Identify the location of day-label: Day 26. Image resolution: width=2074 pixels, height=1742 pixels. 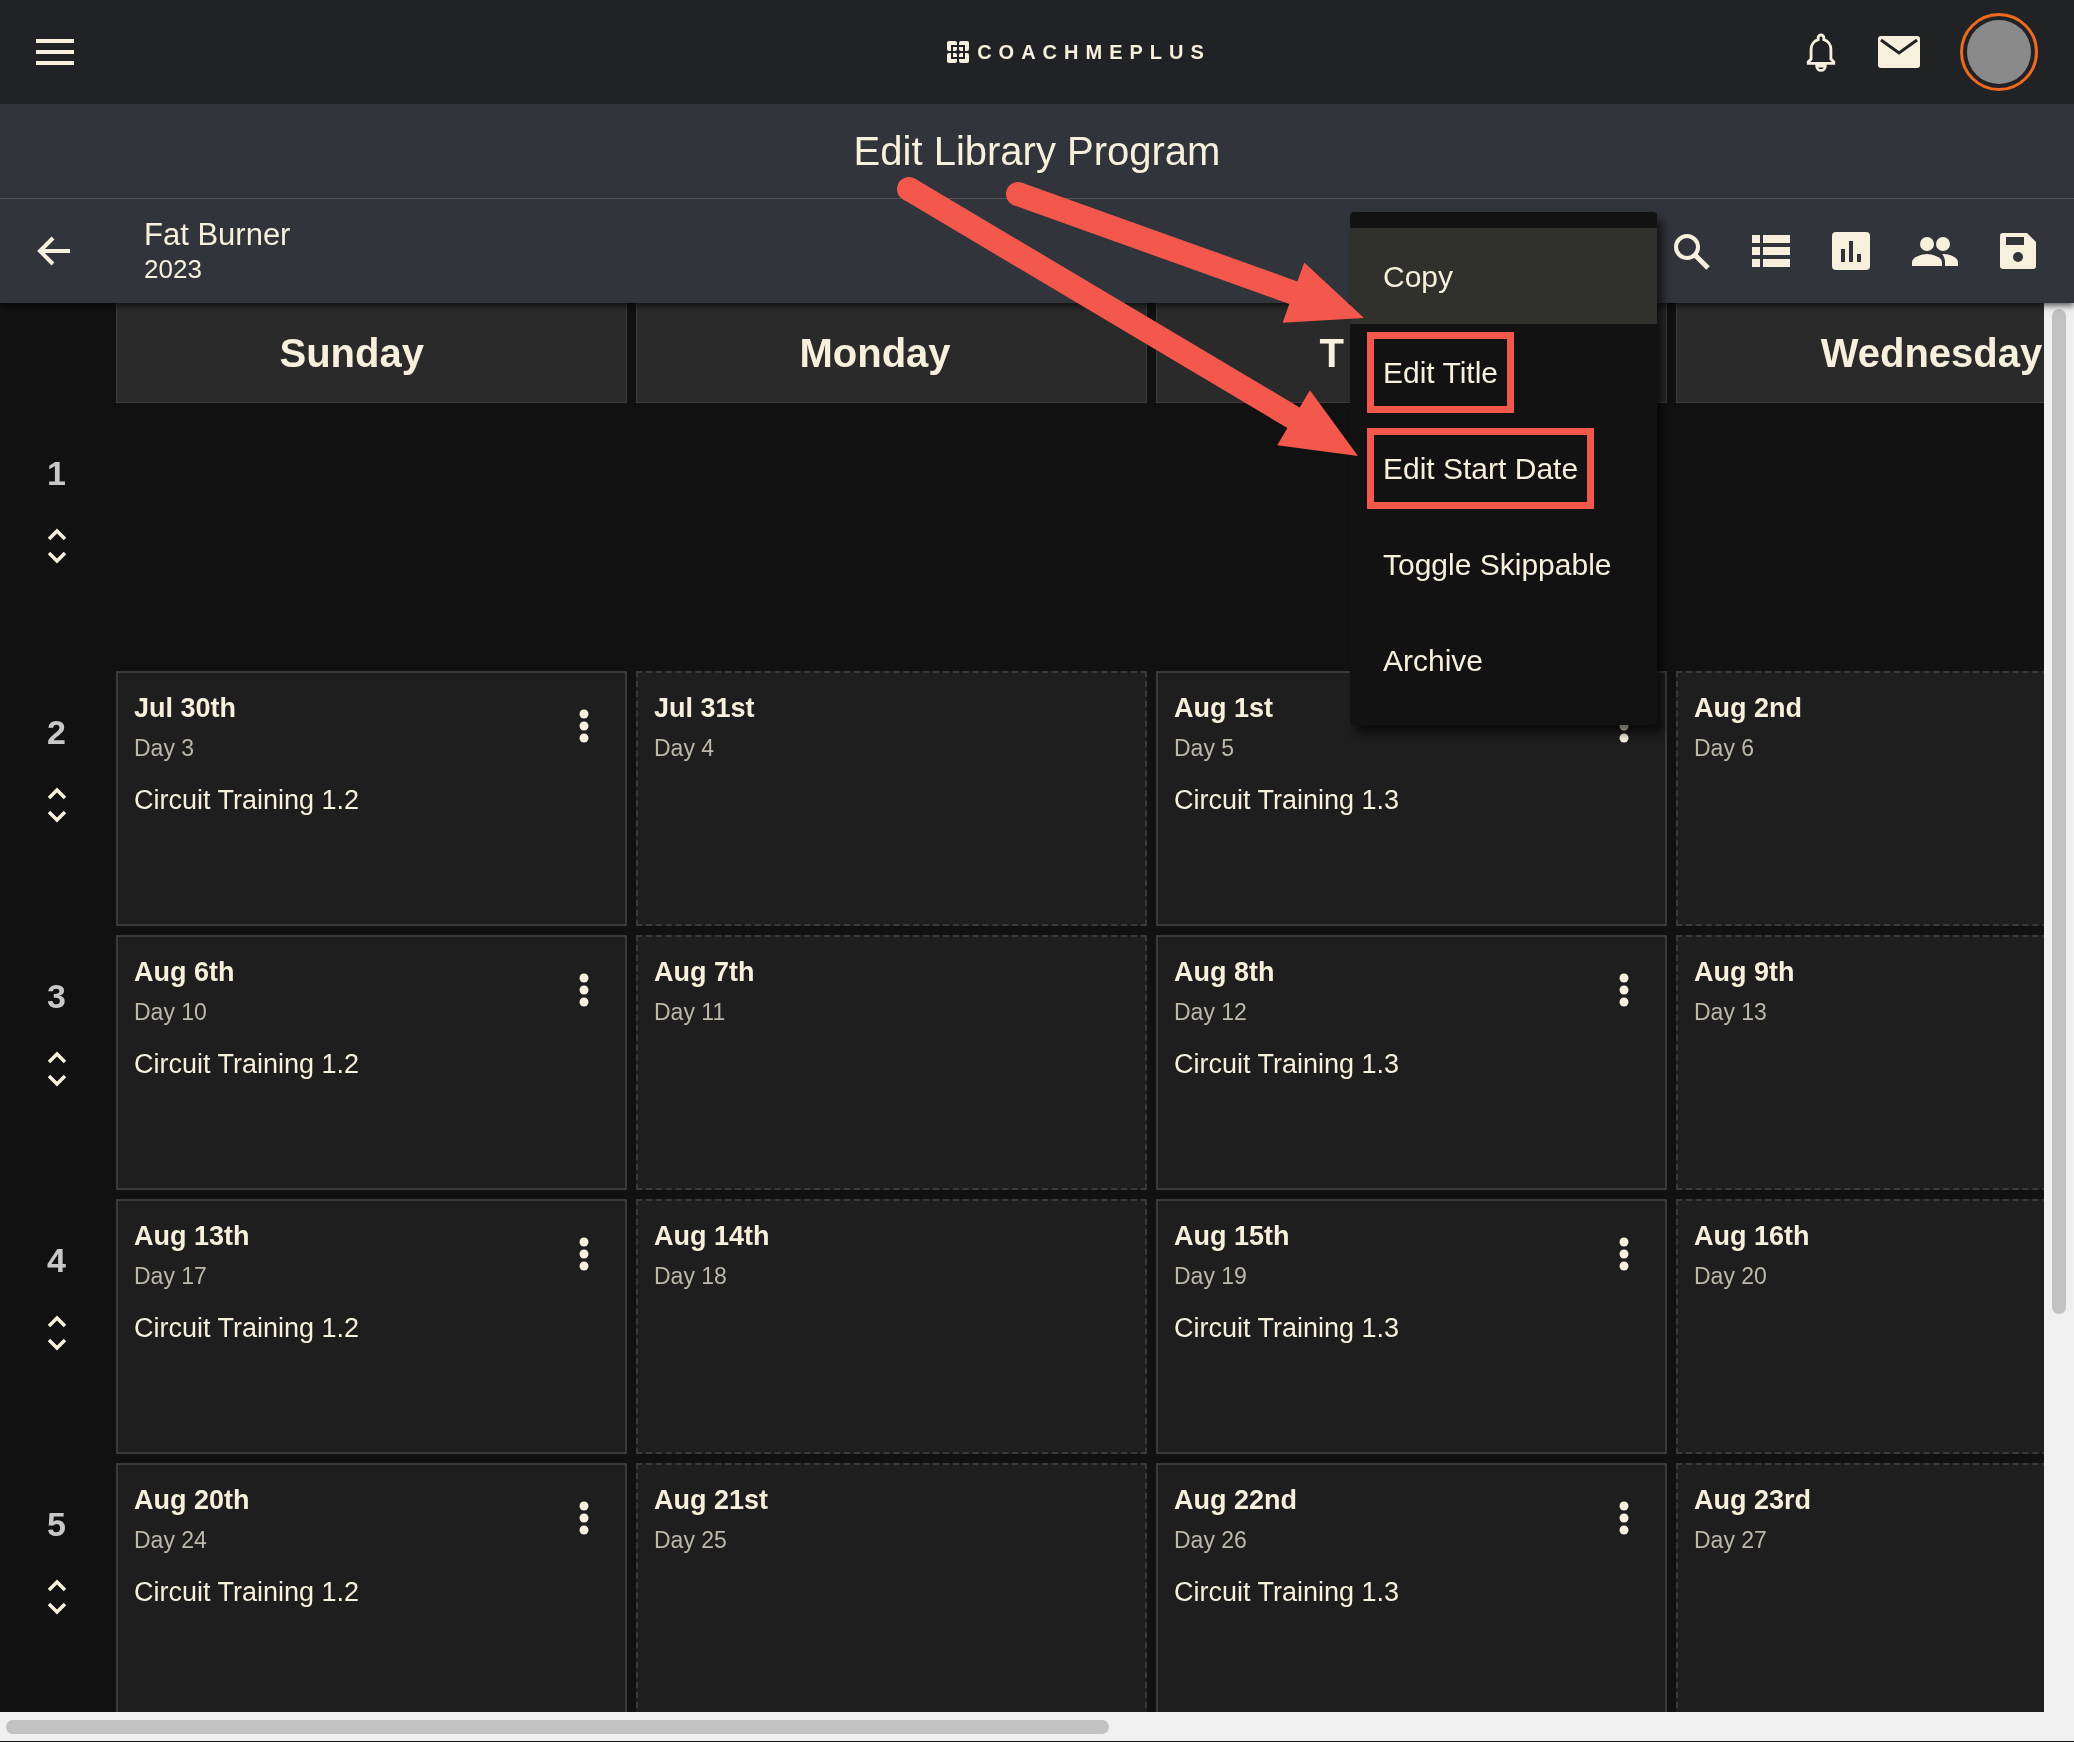
(1210, 1540).